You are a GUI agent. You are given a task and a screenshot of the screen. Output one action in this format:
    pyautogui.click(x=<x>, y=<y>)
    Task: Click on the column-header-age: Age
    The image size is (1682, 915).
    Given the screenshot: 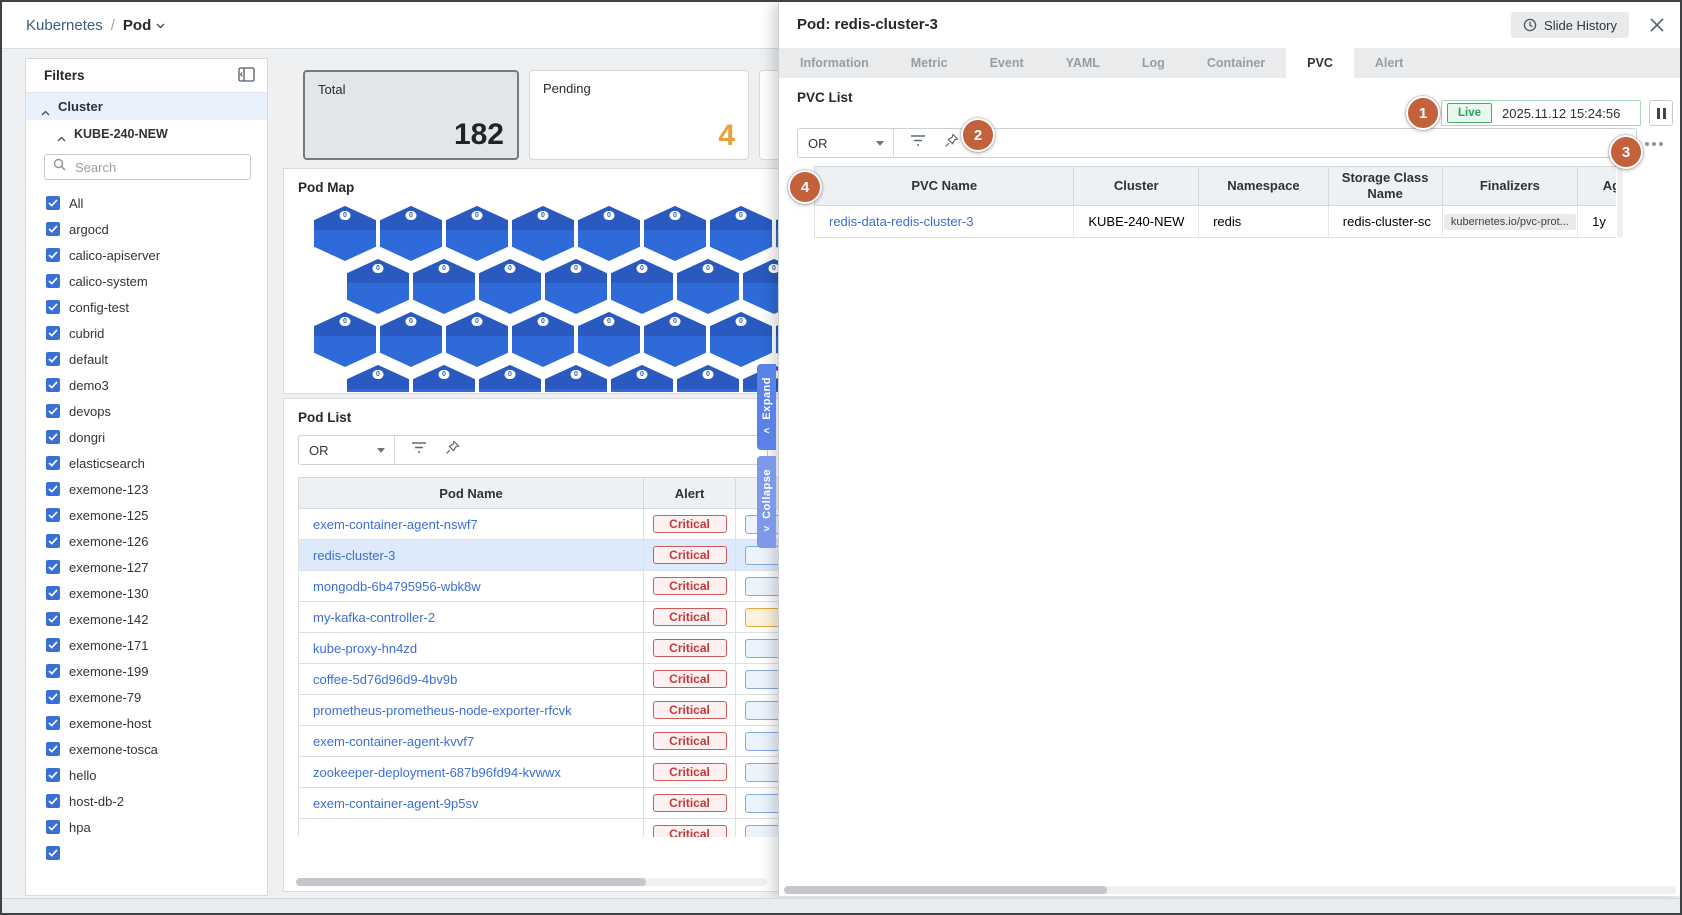 What is the action you would take?
    pyautogui.click(x=1597, y=186)
    